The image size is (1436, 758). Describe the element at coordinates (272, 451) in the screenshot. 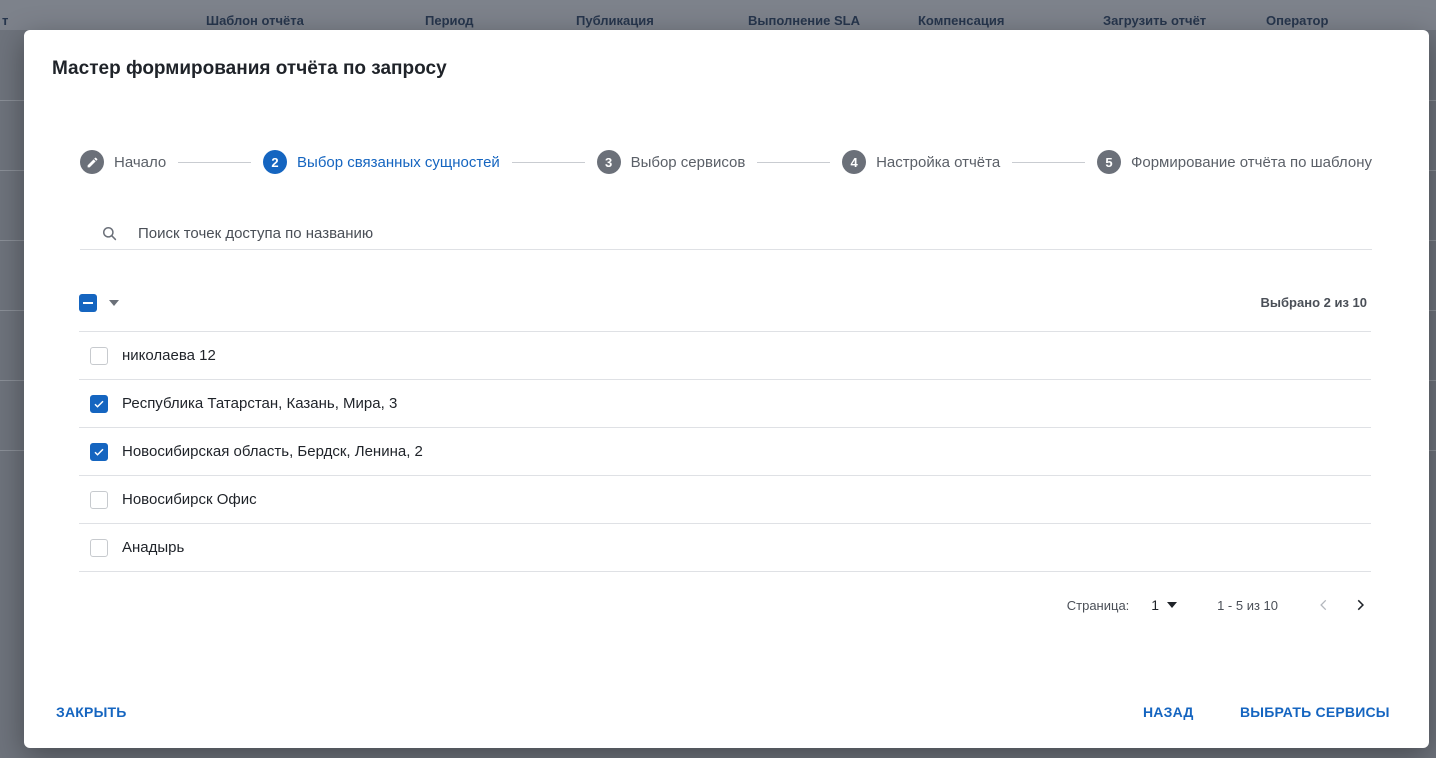

I see `item-label: Новосибирская область, Бердск, Ленина, 2` at that location.